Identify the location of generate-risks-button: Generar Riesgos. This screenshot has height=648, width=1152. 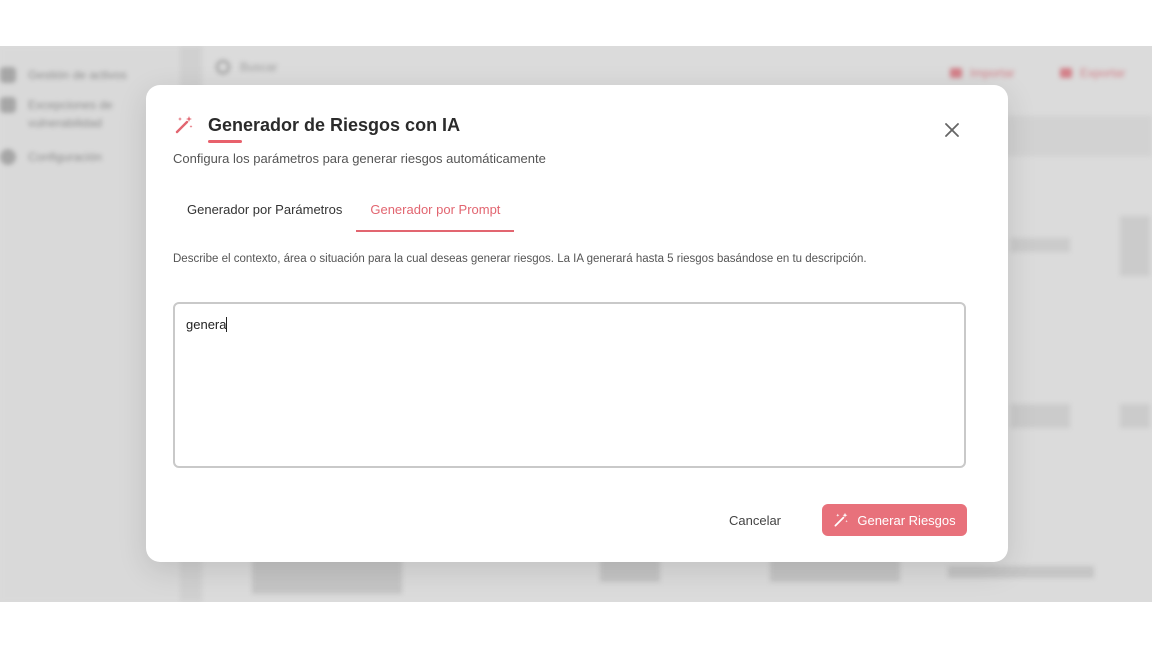
(894, 520).